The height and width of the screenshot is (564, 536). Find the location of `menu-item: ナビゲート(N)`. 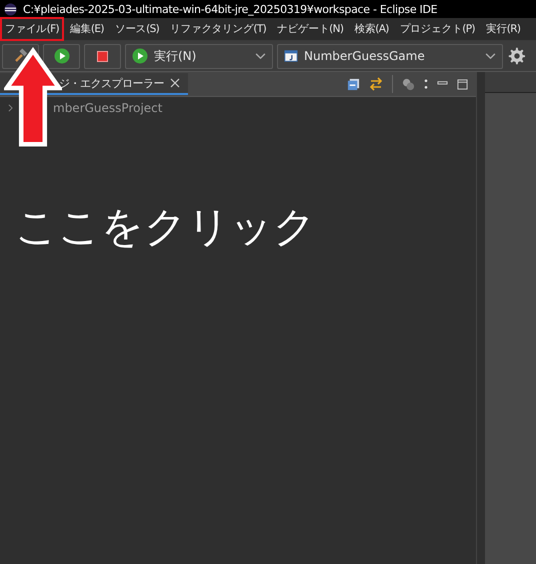

menu-item: ナビゲート(N) is located at coordinates (310, 29).